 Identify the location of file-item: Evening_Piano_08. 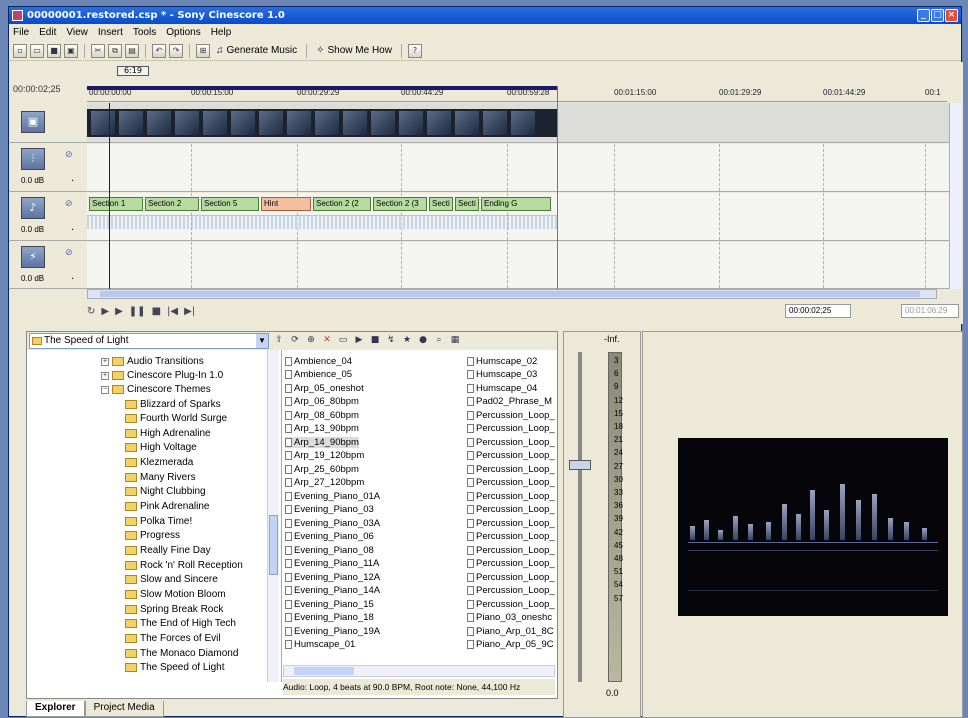
(329, 550).